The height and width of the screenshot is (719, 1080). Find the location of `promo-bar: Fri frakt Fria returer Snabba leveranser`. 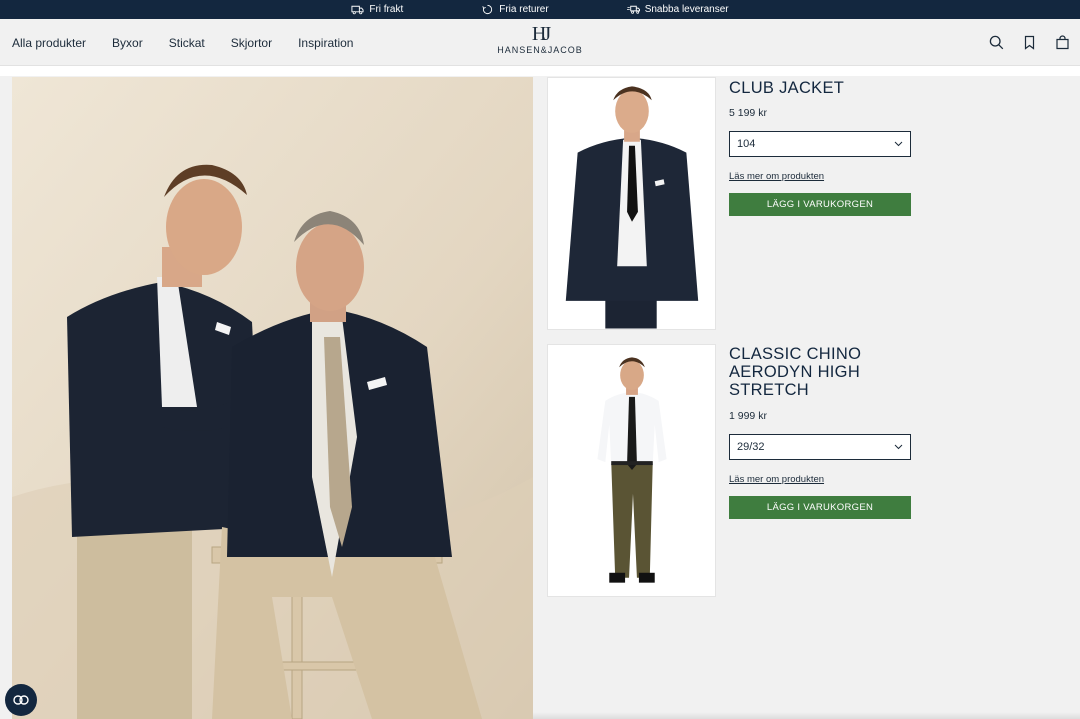

promo-bar: Fri frakt Fria returer Snabba leveranser is located at coordinates (540, 9).